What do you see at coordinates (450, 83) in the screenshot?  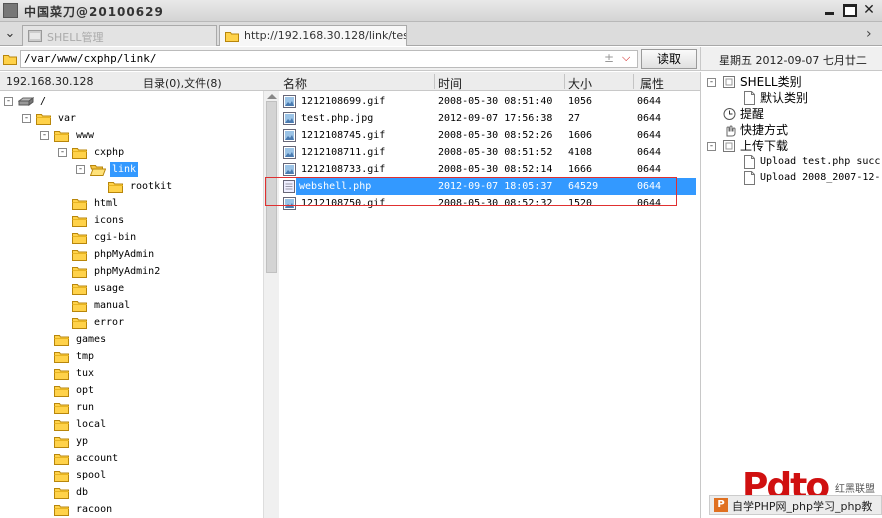 I see `column-time: 时间` at bounding box center [450, 83].